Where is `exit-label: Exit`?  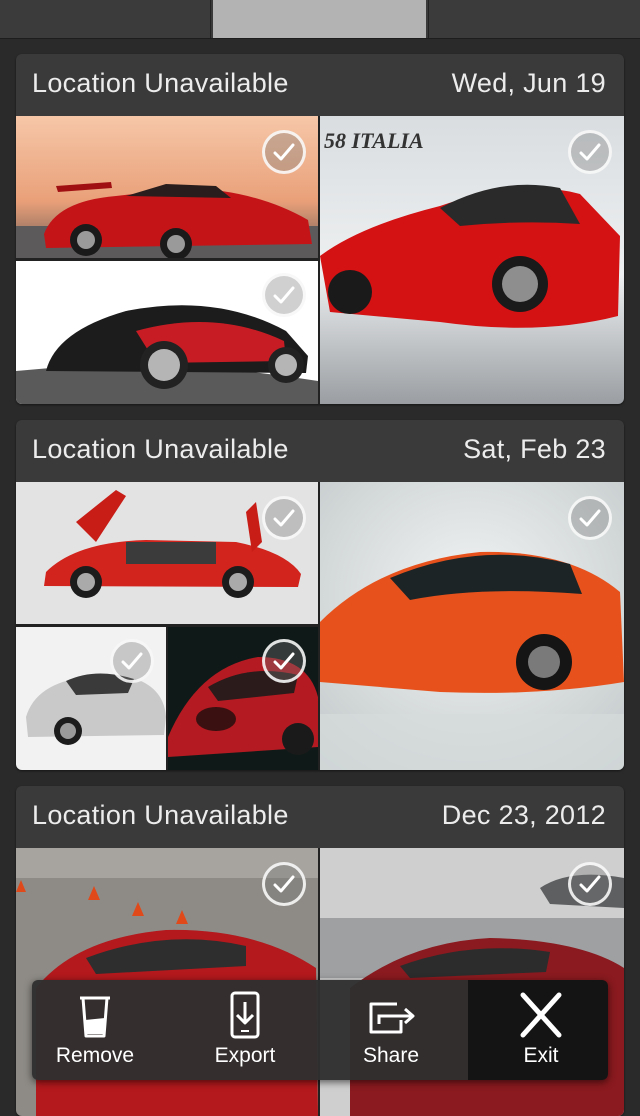 exit-label: Exit is located at coordinates (541, 1055).